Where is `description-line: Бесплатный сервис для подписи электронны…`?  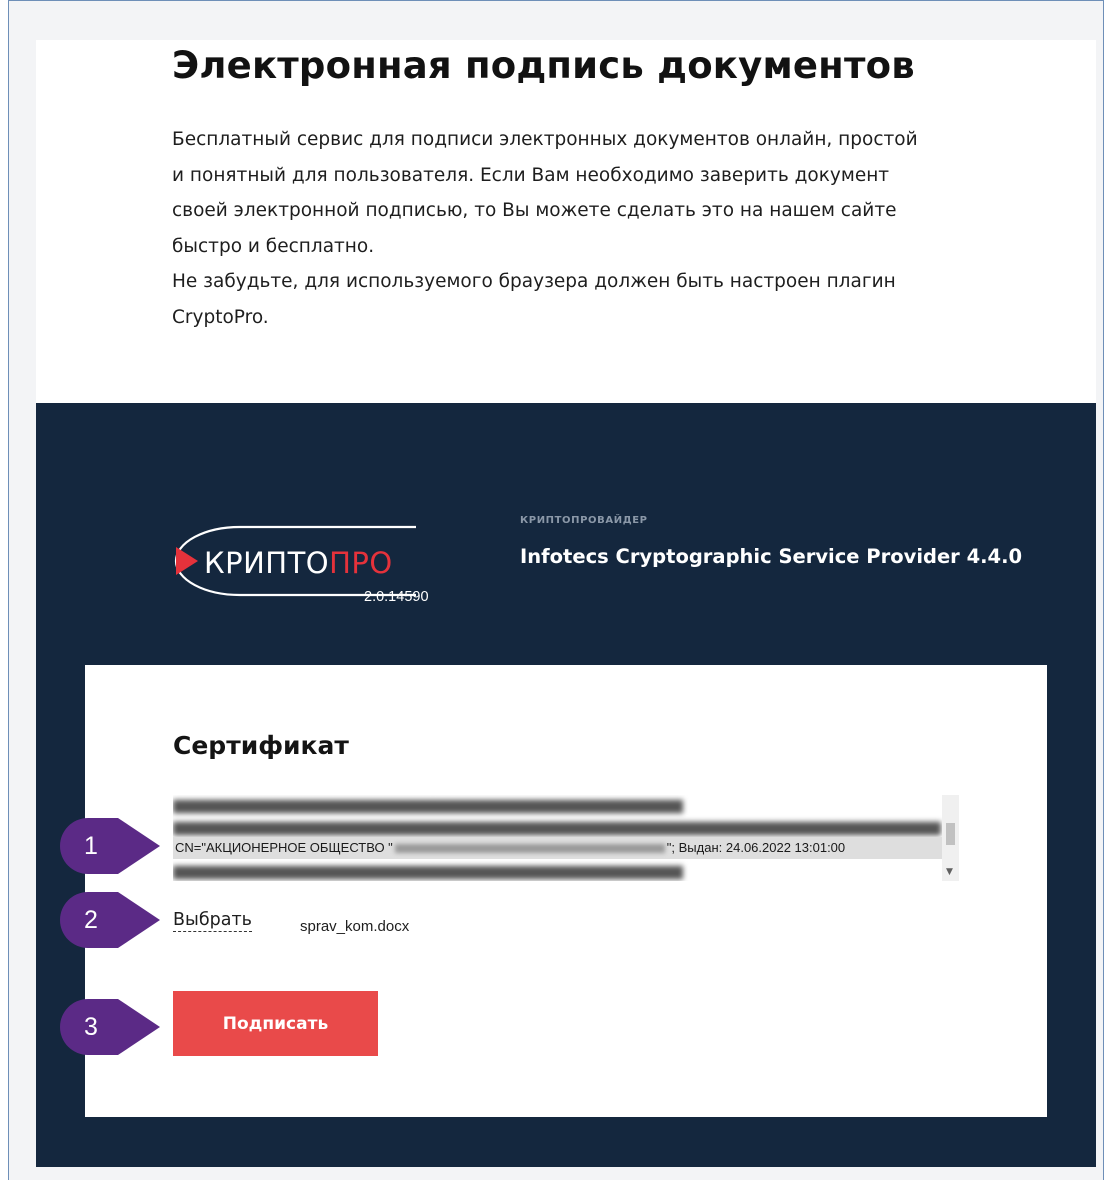 description-line: Бесплатный сервис для подписи электронны… is located at coordinates (545, 139).